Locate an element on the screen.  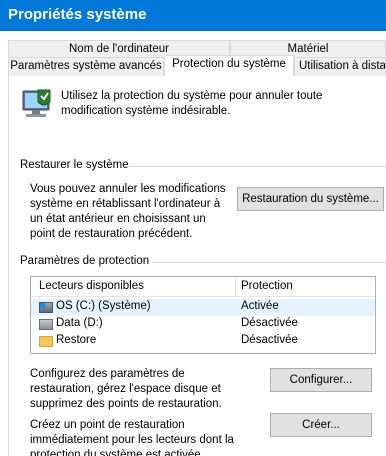
drive-name: Data (D:) is located at coordinates (79, 323).